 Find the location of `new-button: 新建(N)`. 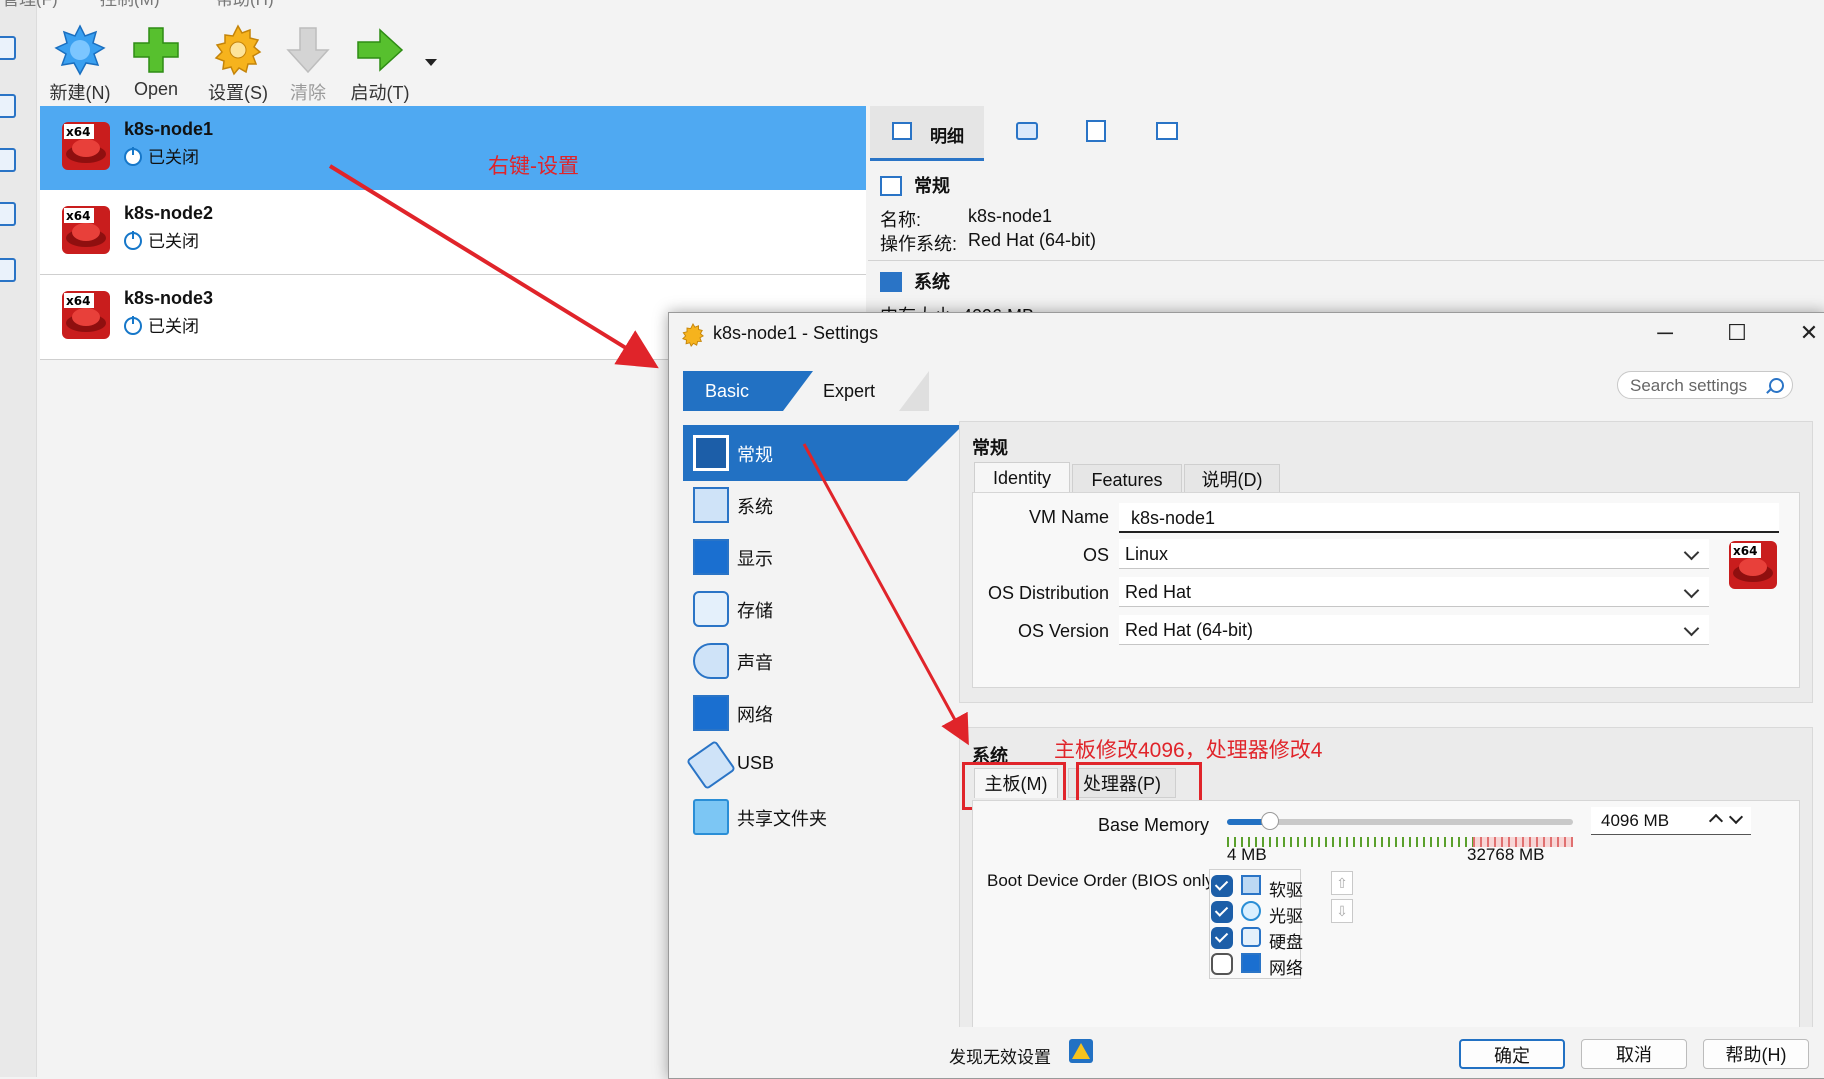

new-button: 新建(N) is located at coordinates (80, 64).